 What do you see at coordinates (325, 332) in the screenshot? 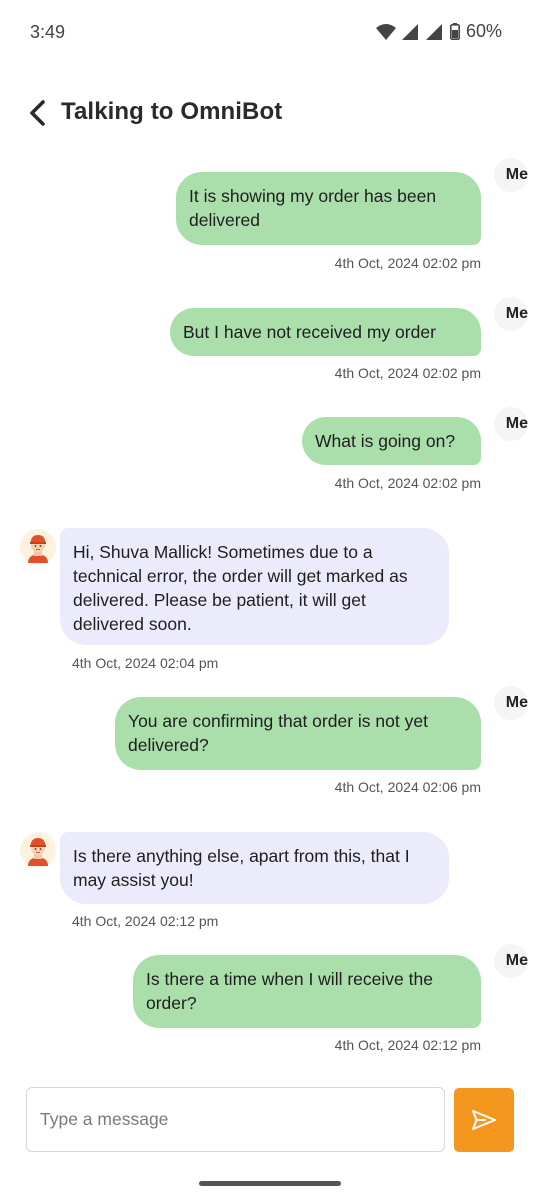
I see `chat-bubble-me: But I have not received my order` at bounding box center [325, 332].